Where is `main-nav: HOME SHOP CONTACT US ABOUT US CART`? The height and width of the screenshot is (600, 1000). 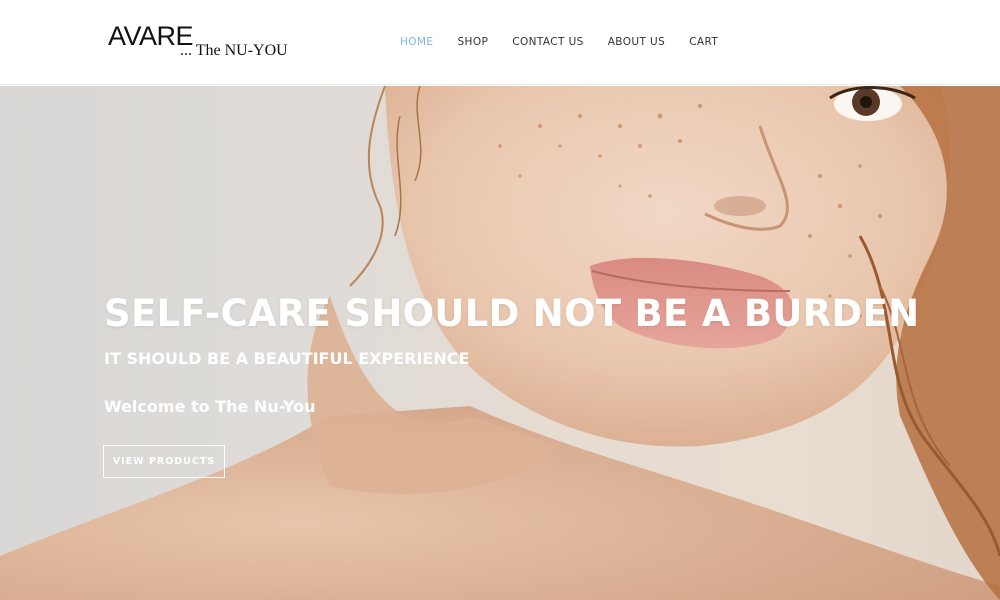 main-nav: HOME SHOP CONTACT US ABOUT US CART is located at coordinates (571, 42).